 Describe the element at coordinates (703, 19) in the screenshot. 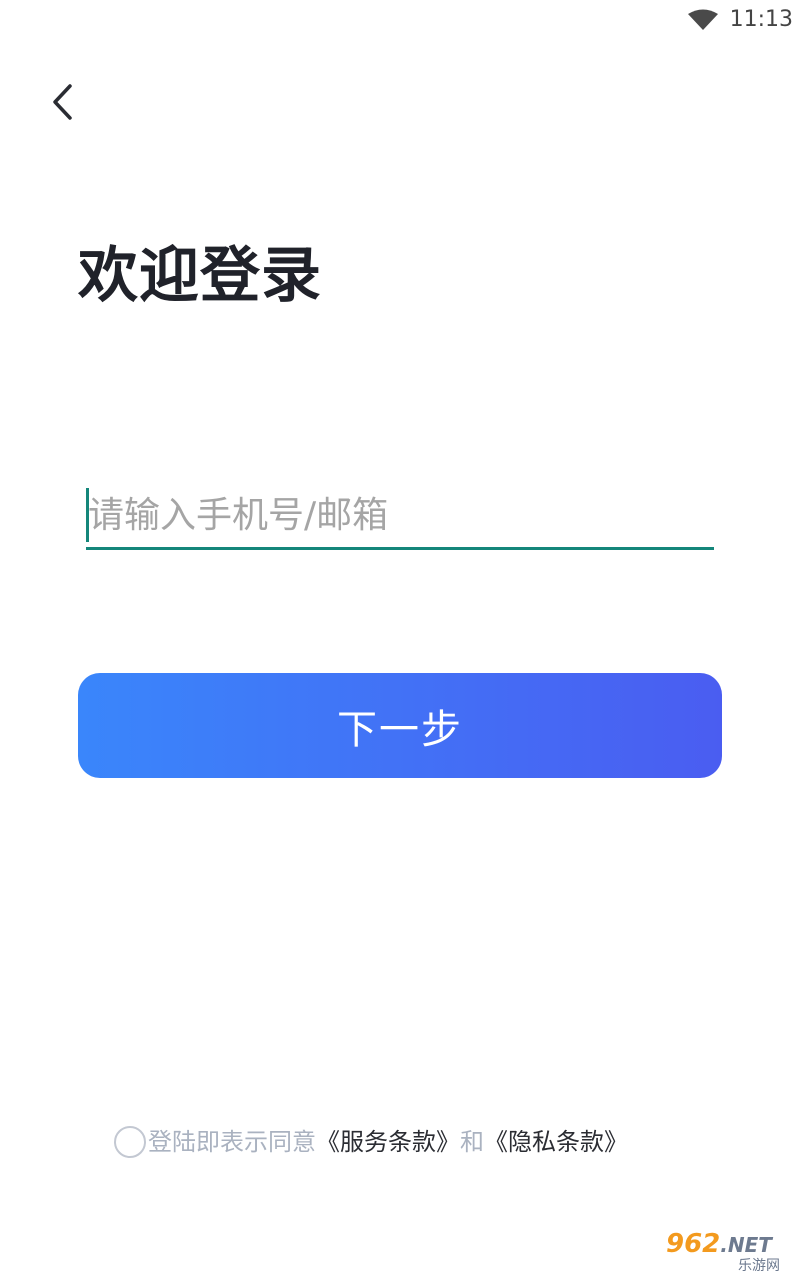

I see `wifi-icon` at that location.